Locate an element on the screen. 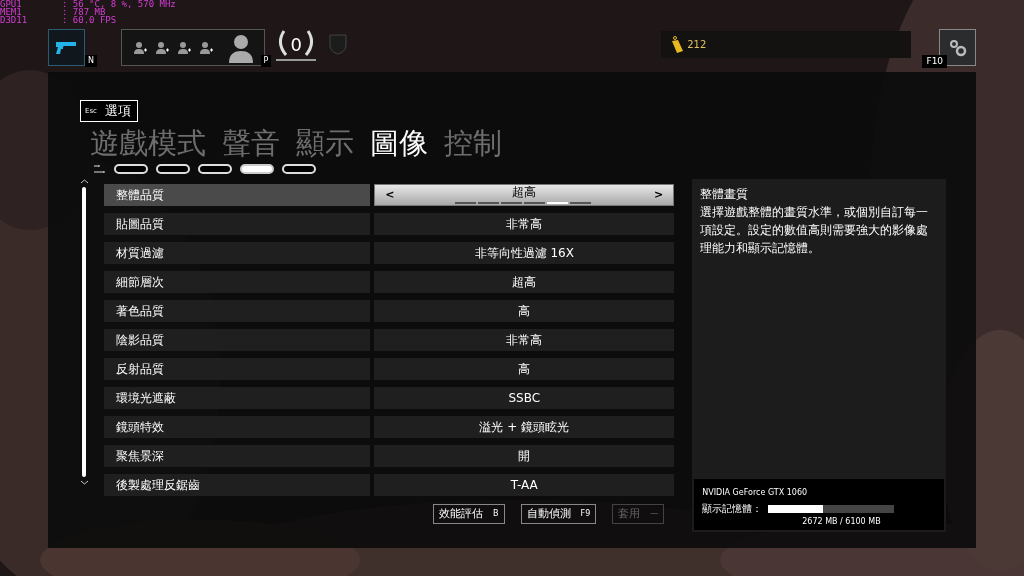  sliders-icon is located at coordinates (100, 169).